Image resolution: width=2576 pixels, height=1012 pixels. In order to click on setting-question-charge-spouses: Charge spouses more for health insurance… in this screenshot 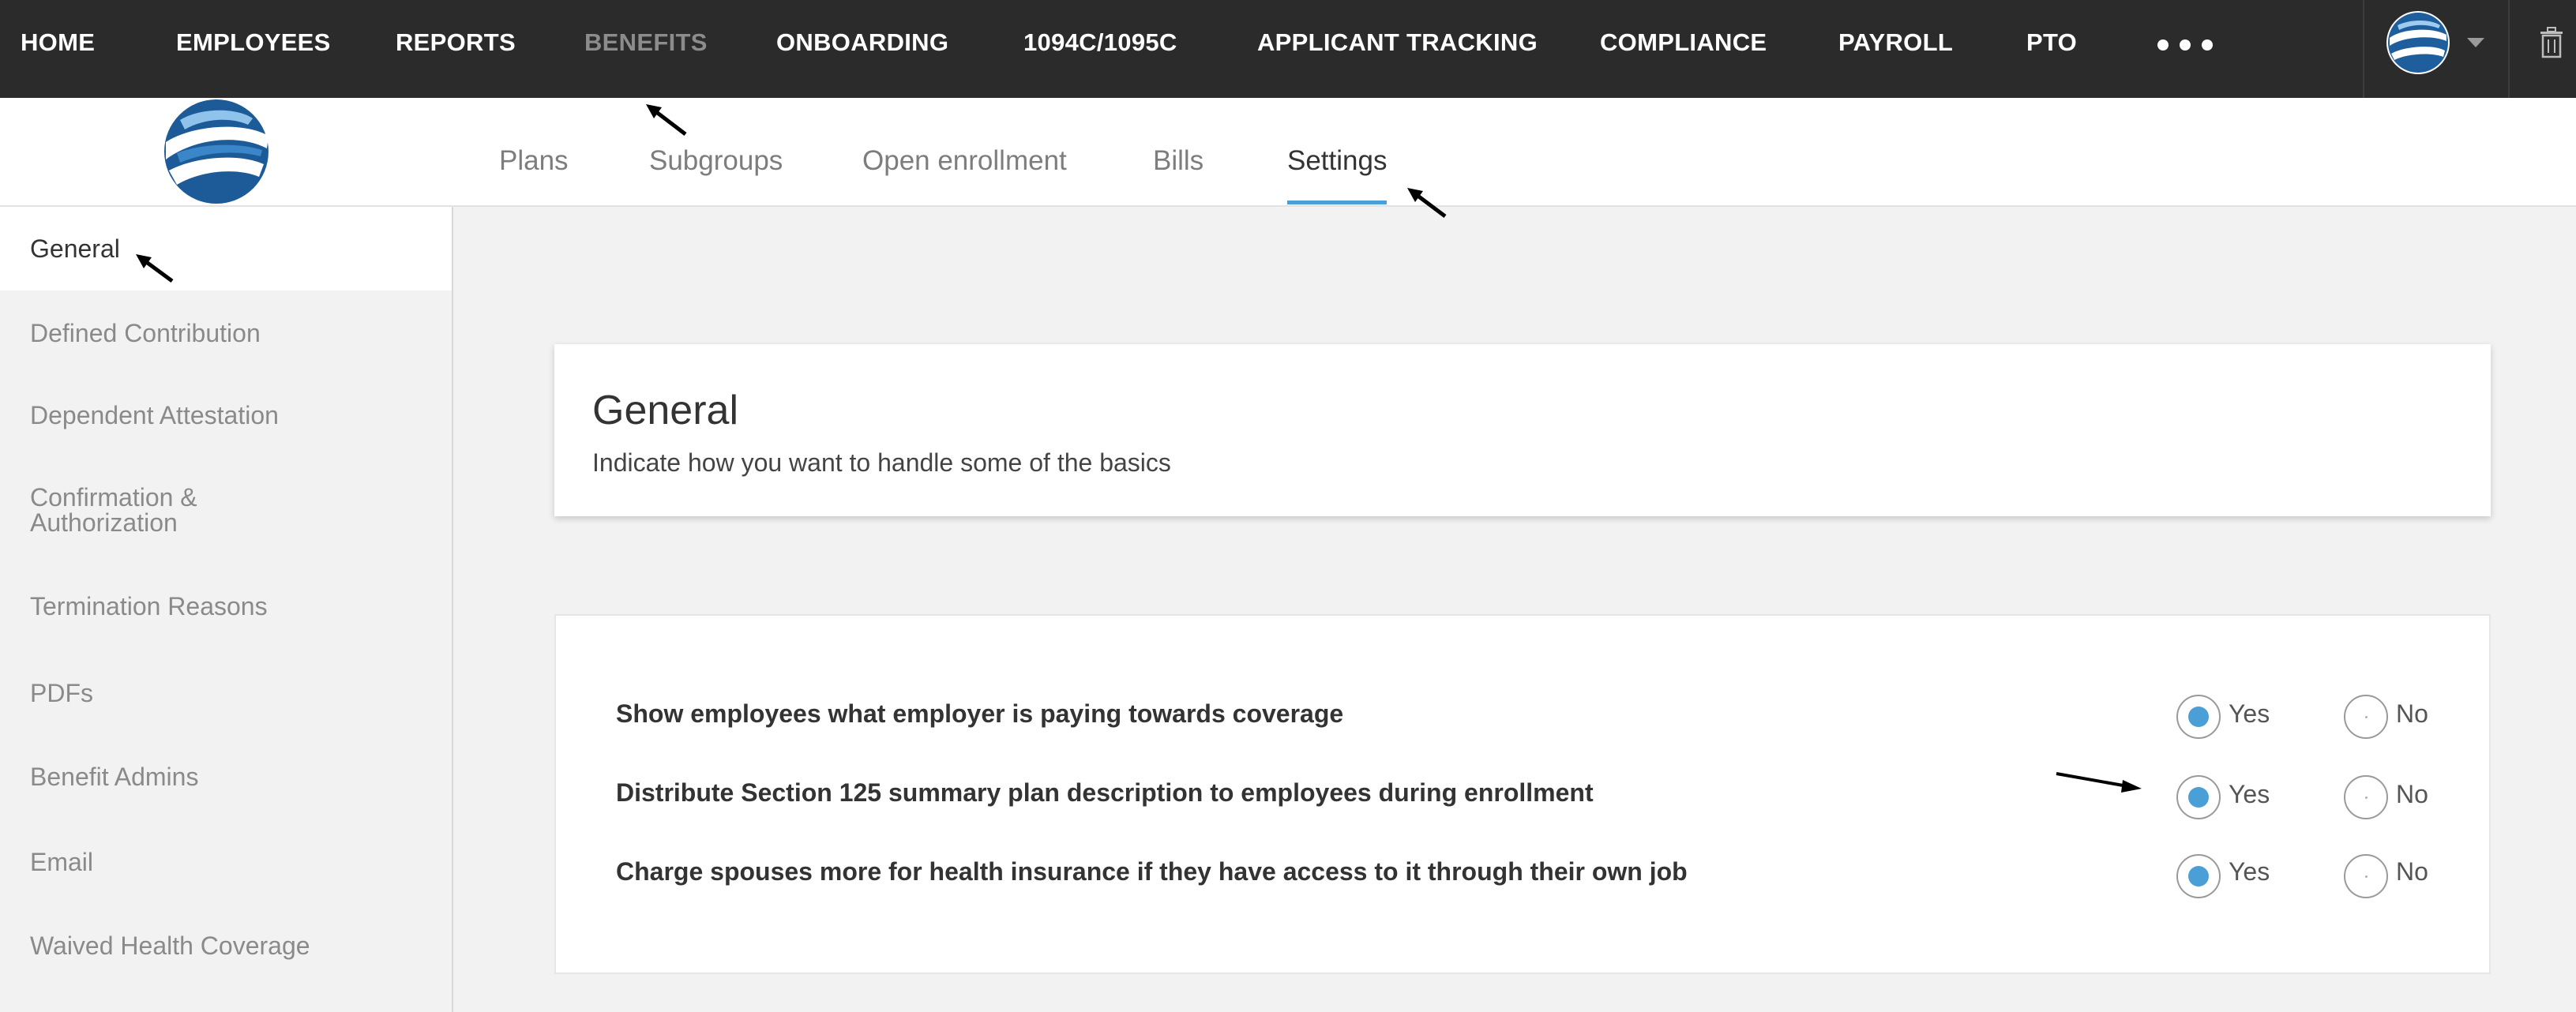, I will do `click(1152, 871)`.